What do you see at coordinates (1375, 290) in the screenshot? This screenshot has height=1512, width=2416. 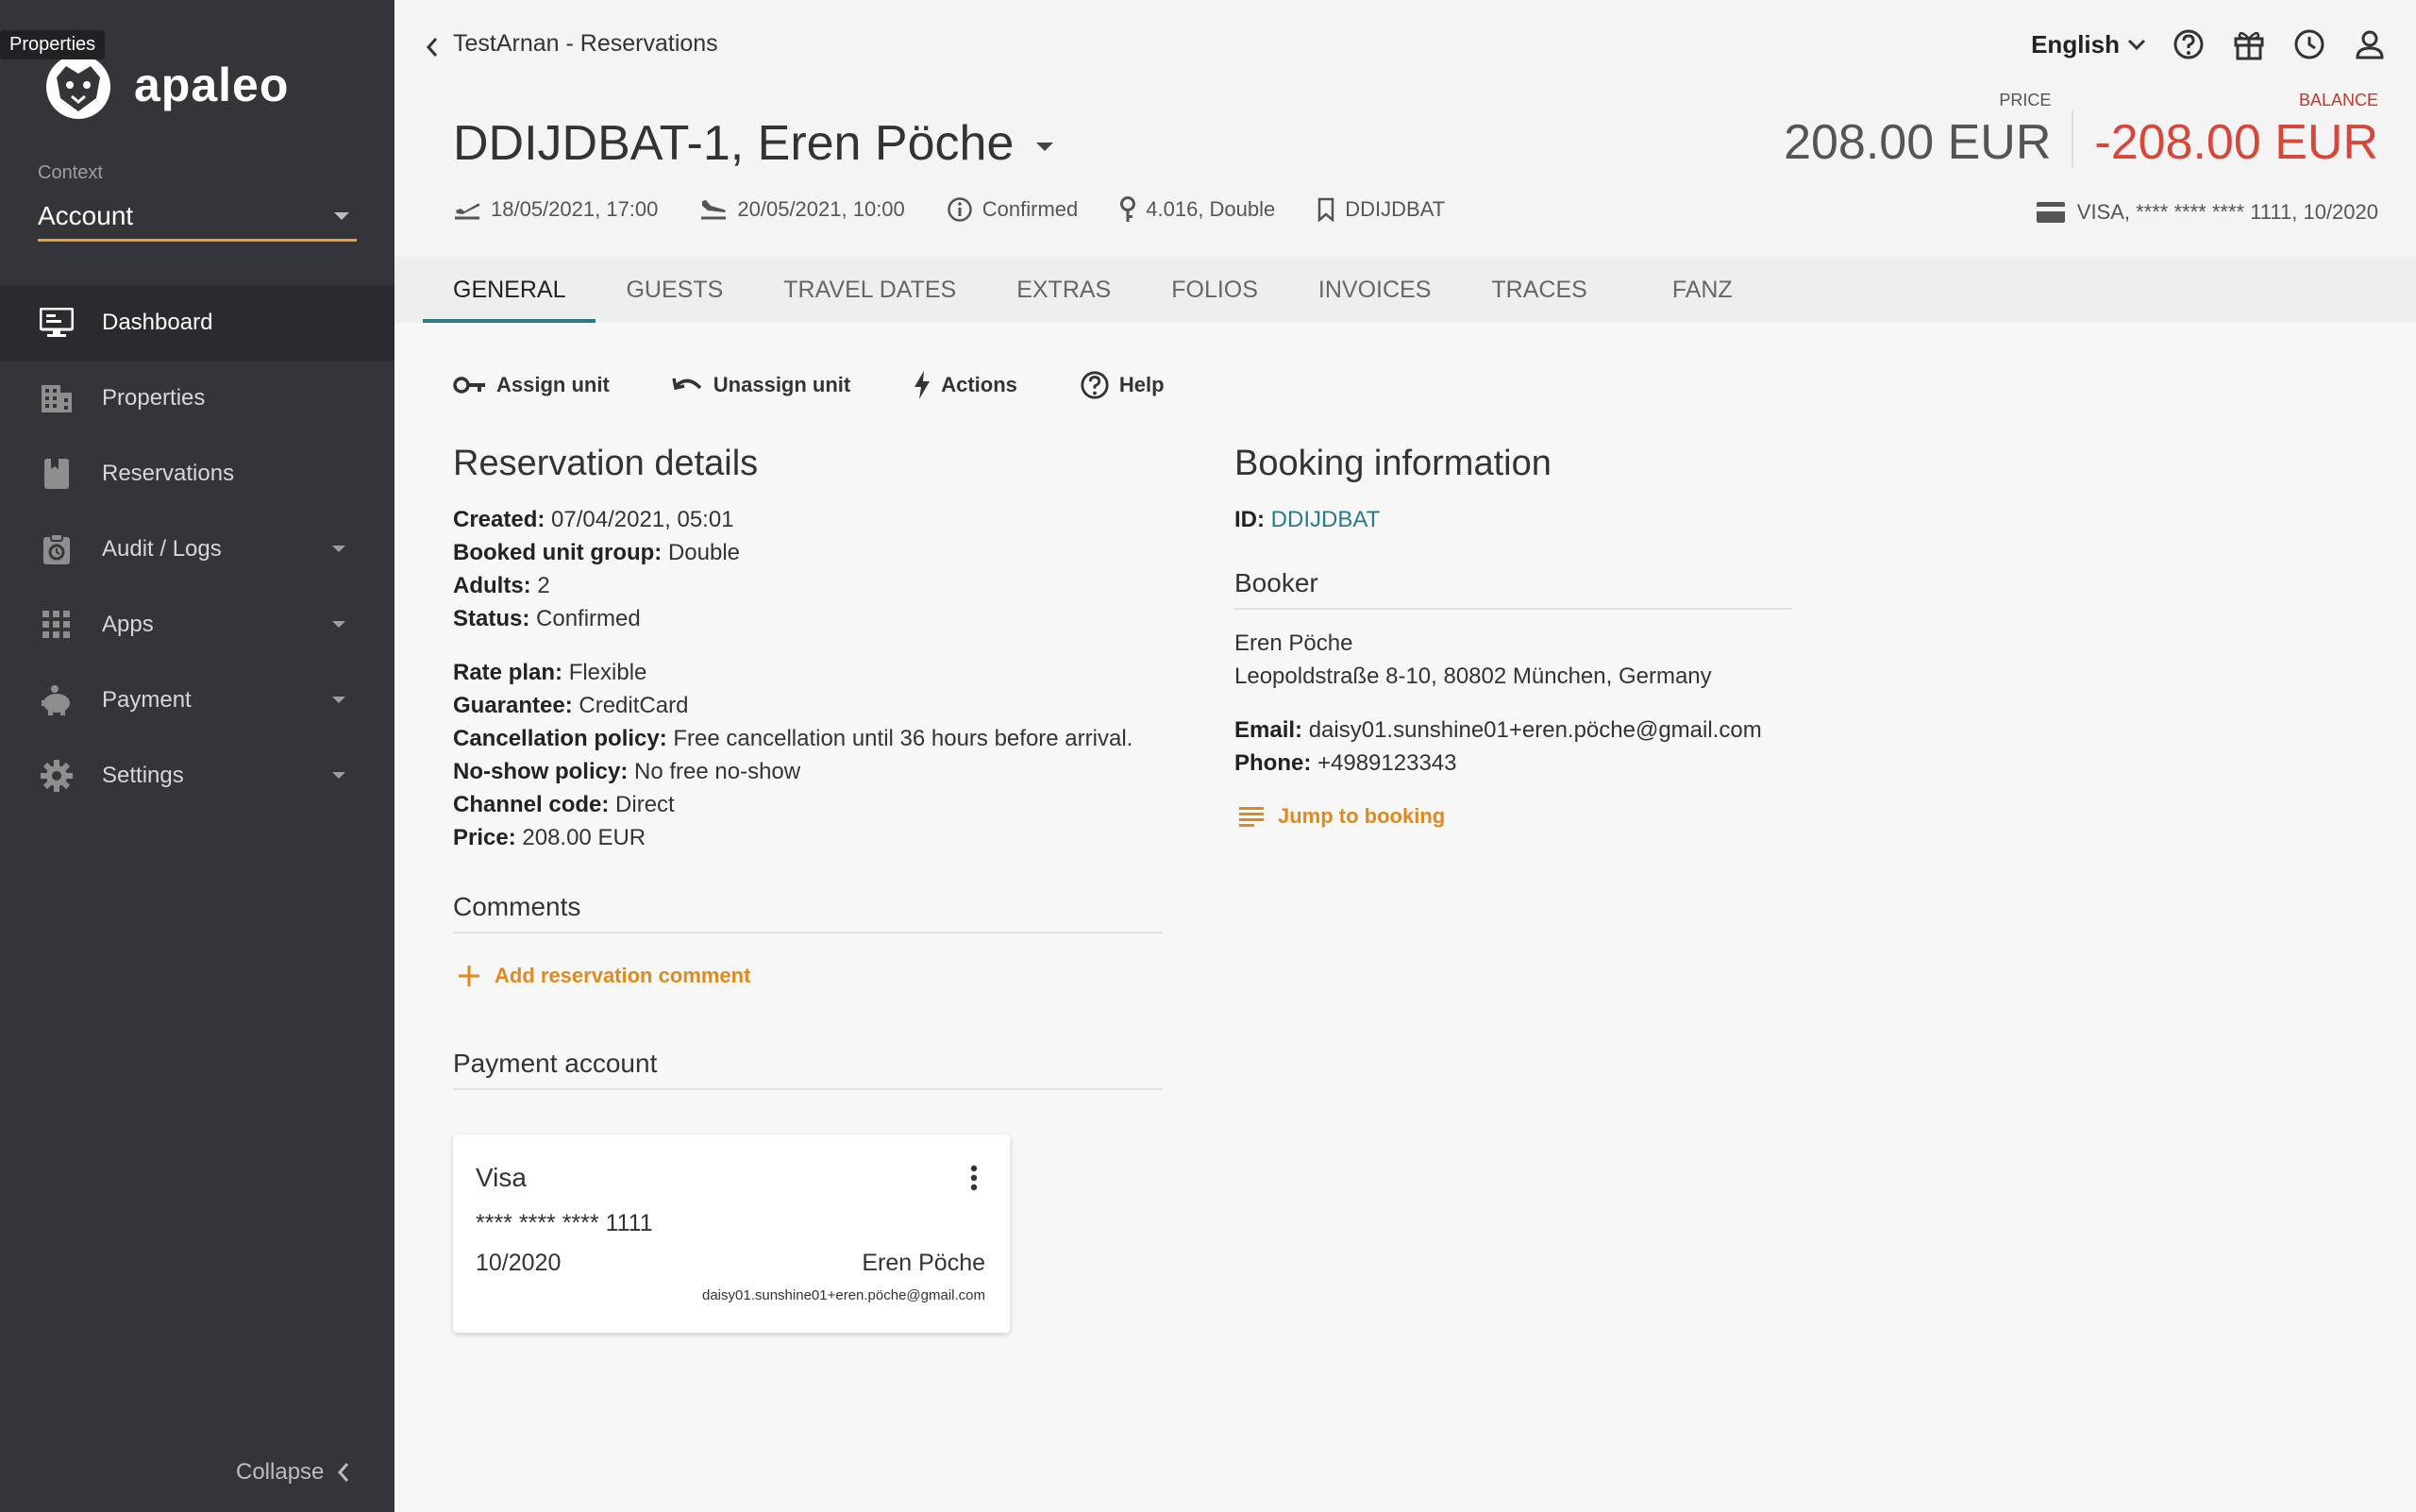 I see `tab-invoices: INVOICES` at bounding box center [1375, 290].